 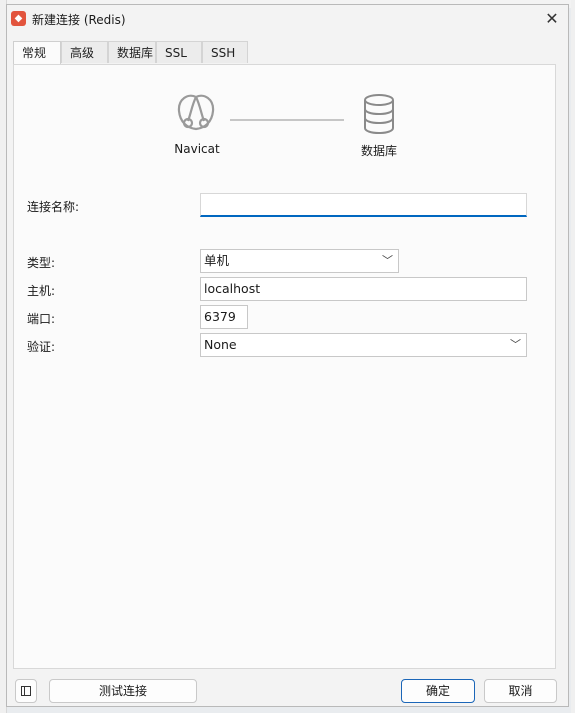 What do you see at coordinates (438, 691) in the screenshot?
I see `ok-button: 确定` at bounding box center [438, 691].